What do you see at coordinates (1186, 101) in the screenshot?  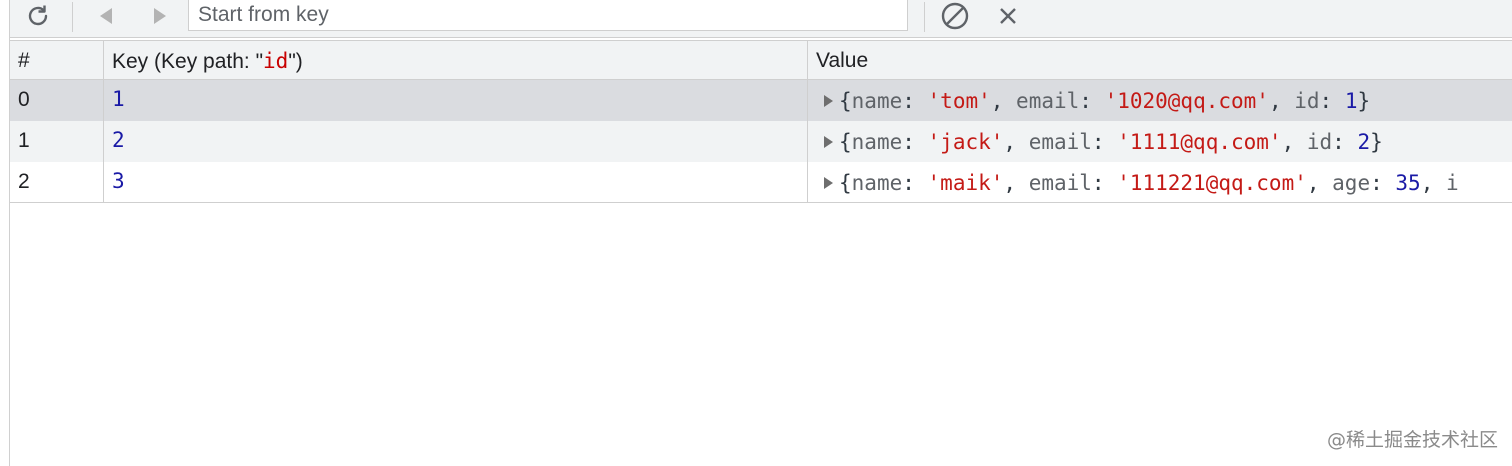 I see `value-email: '1020@qq.com'` at bounding box center [1186, 101].